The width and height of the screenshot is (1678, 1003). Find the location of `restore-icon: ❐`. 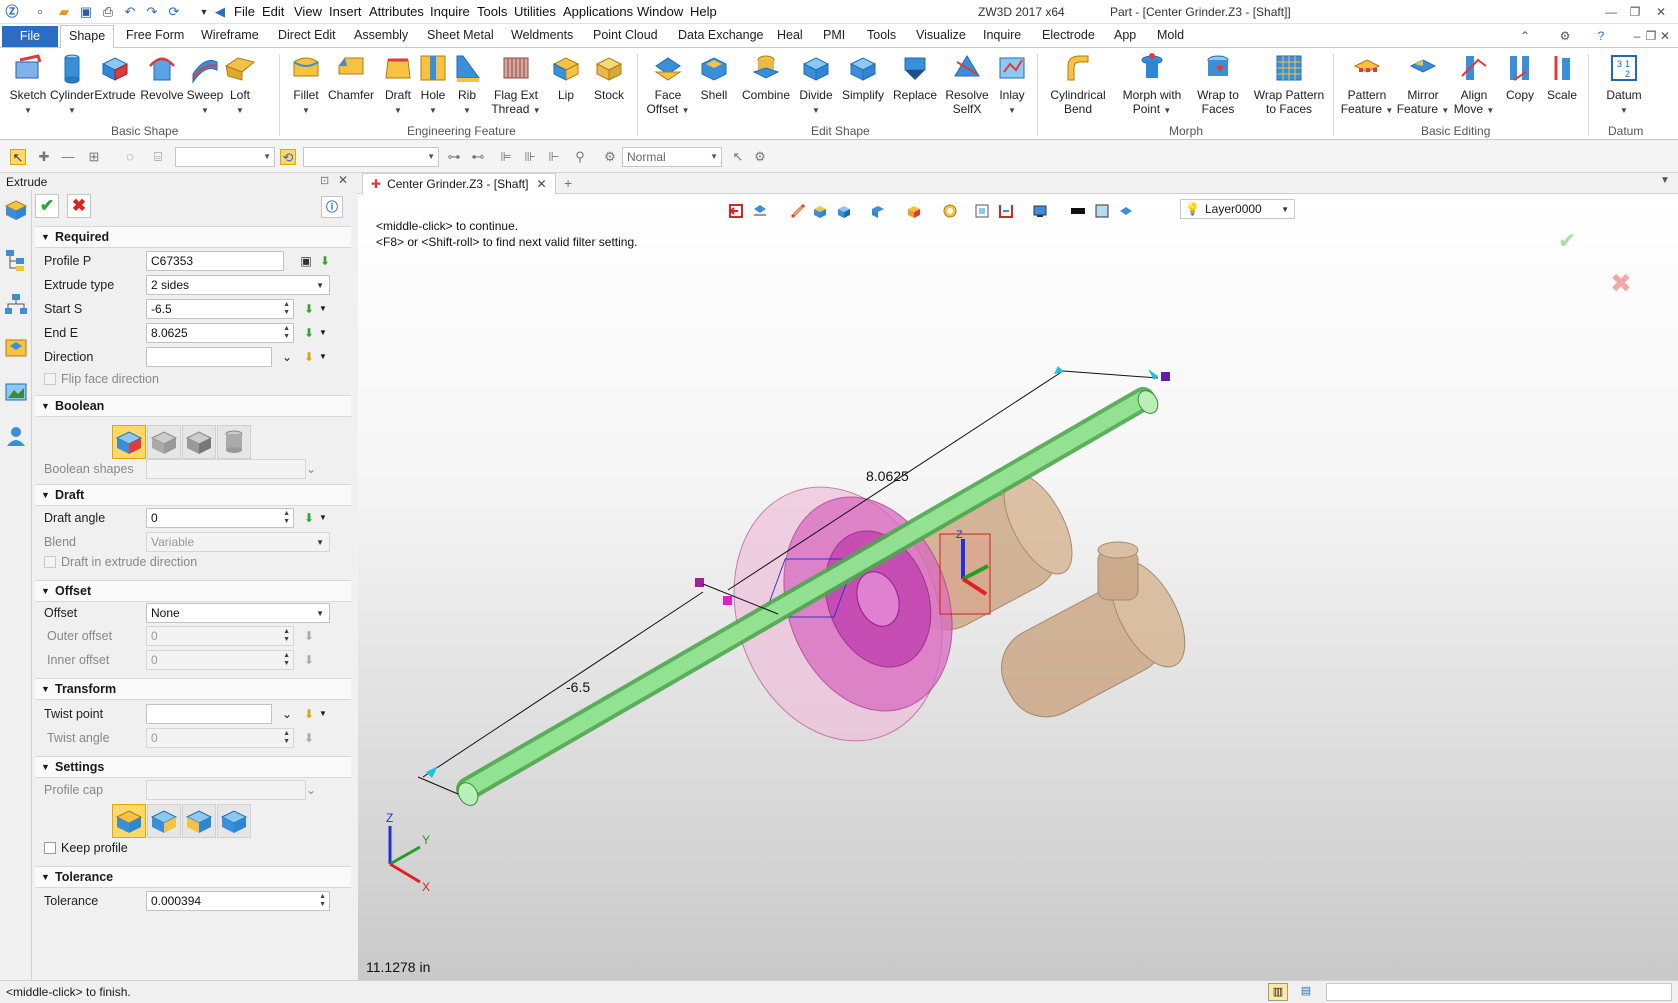

restore-icon: ❐ is located at coordinates (1635, 12).